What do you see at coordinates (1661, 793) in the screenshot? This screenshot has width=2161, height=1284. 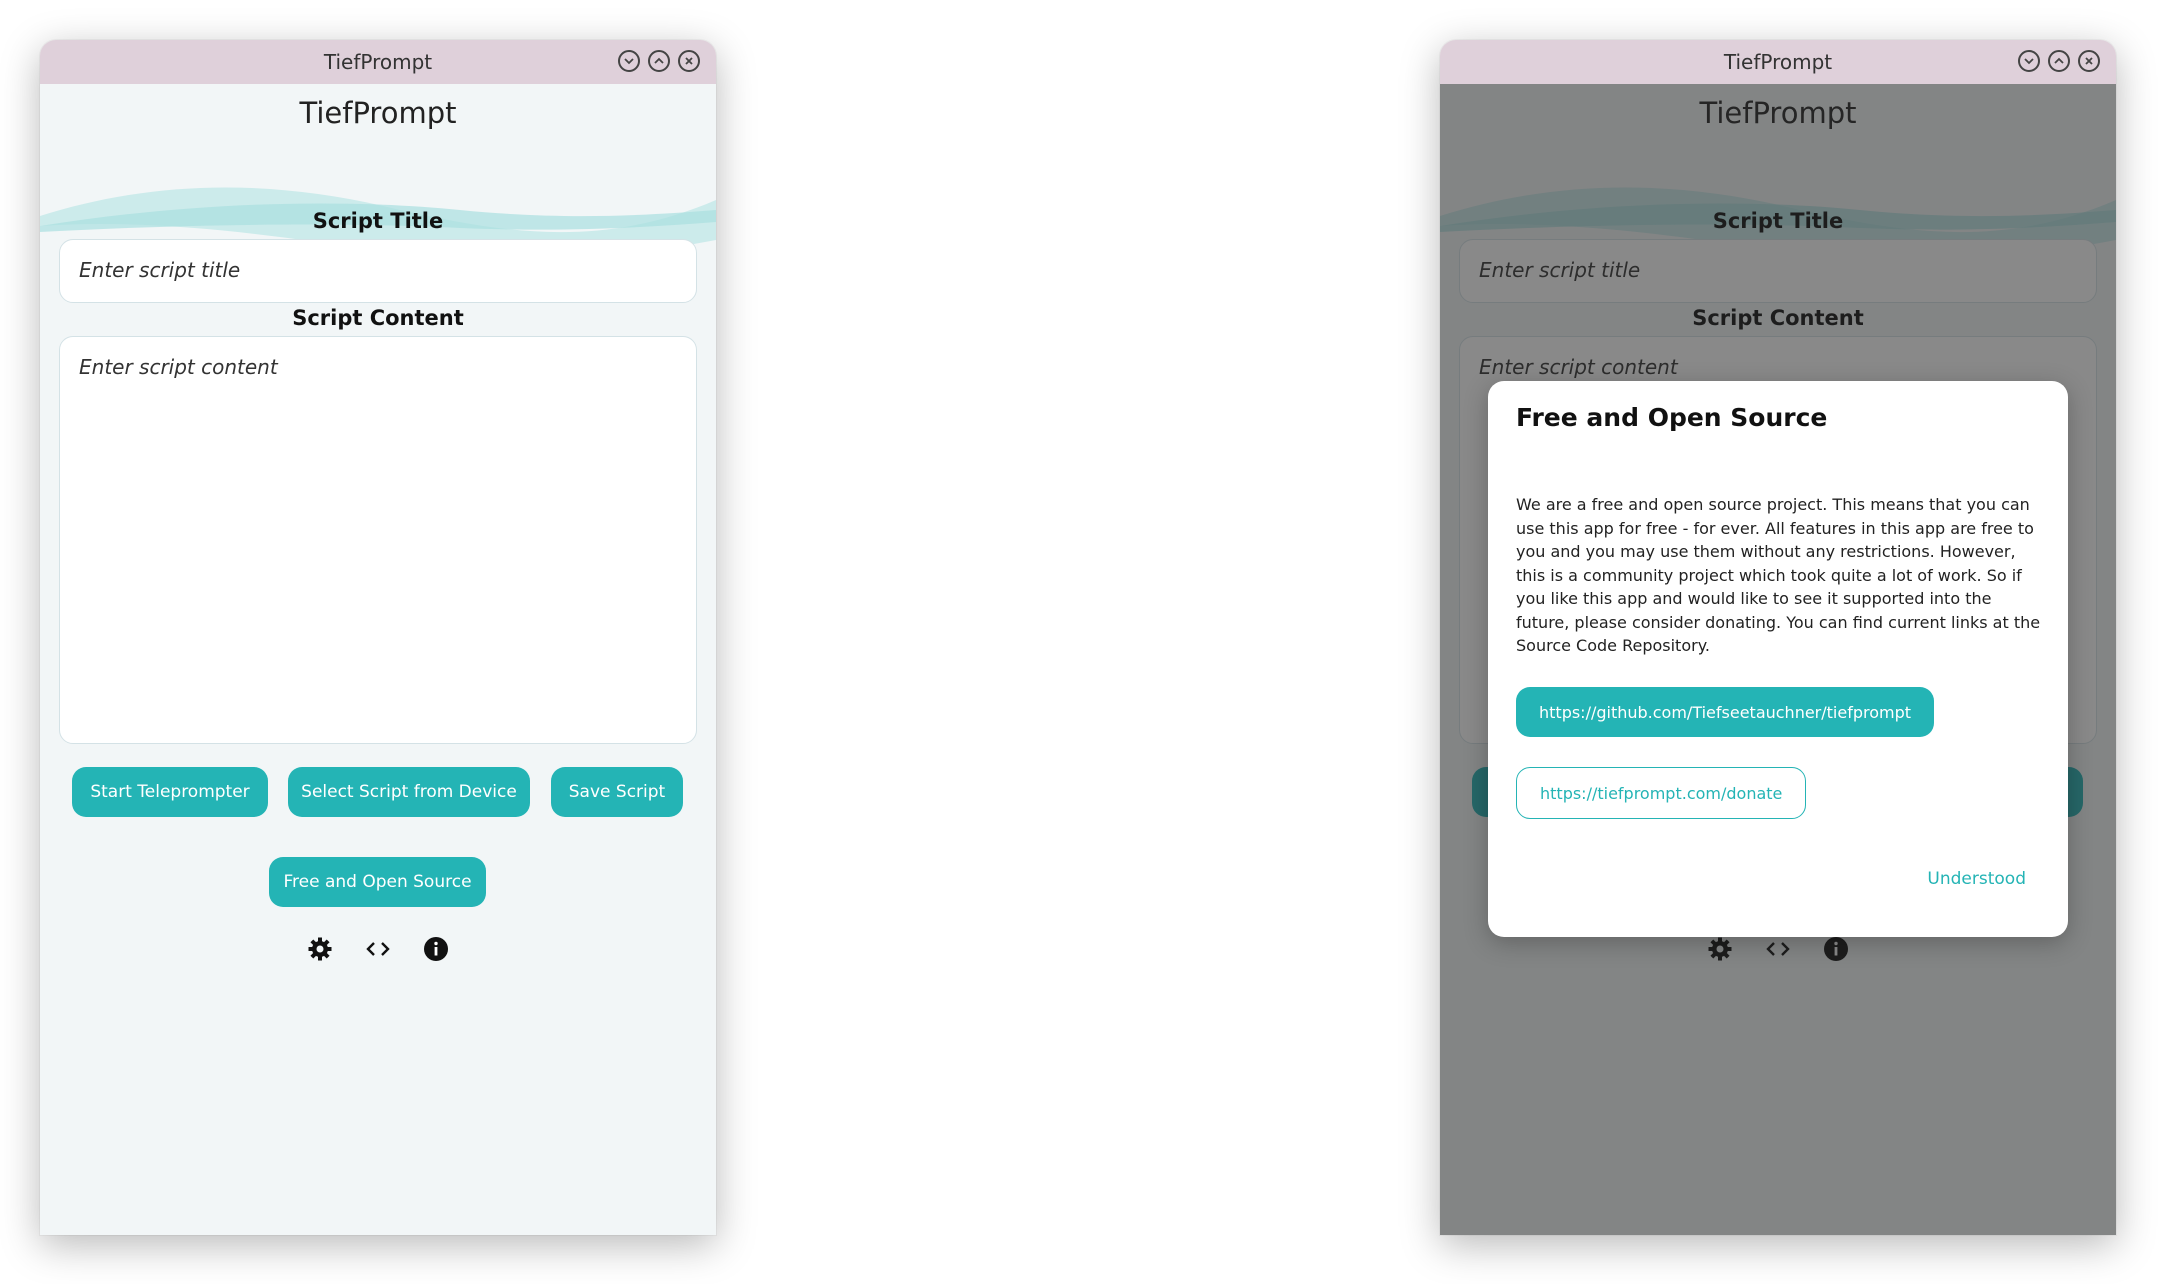 I see `donate-link-button: https://tiefprompt.com/donate` at bounding box center [1661, 793].